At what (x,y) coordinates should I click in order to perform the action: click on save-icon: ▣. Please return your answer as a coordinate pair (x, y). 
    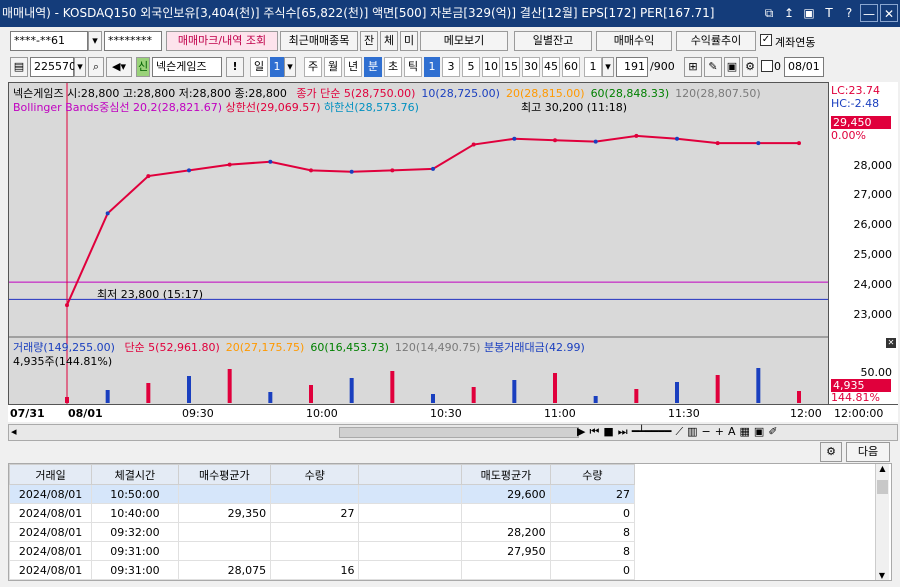
    Looking at the image, I should click on (732, 67).